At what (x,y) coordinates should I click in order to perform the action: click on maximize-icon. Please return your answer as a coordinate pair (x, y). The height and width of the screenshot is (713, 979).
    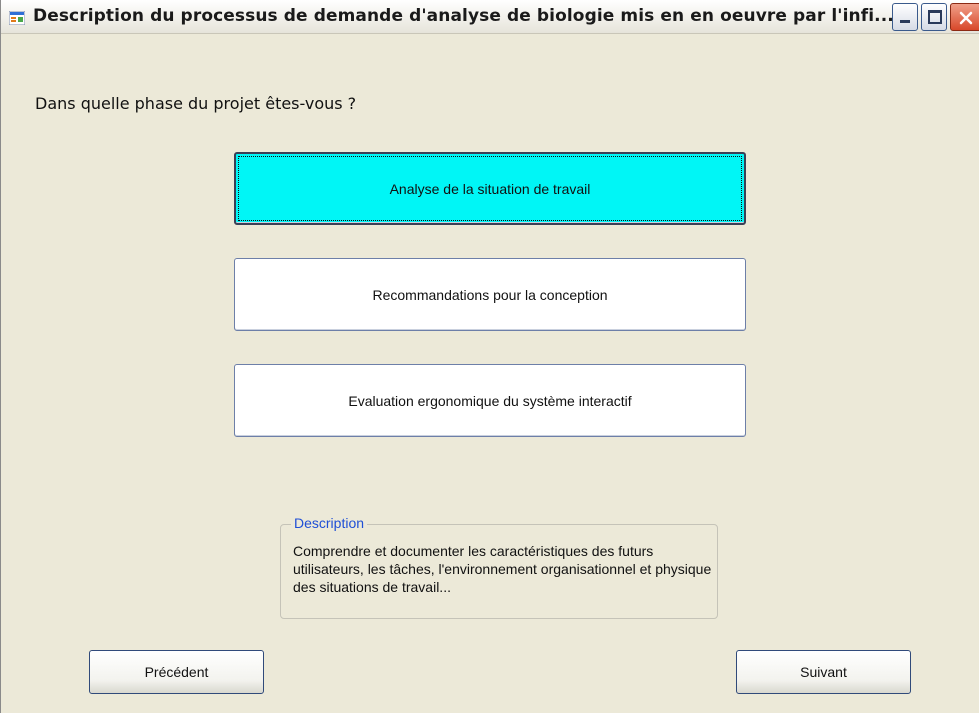
    Looking at the image, I should click on (934, 17).